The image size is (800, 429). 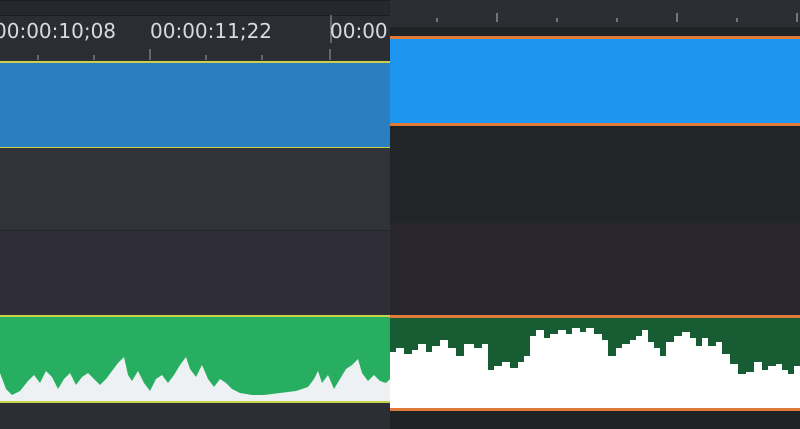 What do you see at coordinates (211, 31) in the screenshot?
I see `ruler-timecode: 00:00:11;22` at bounding box center [211, 31].